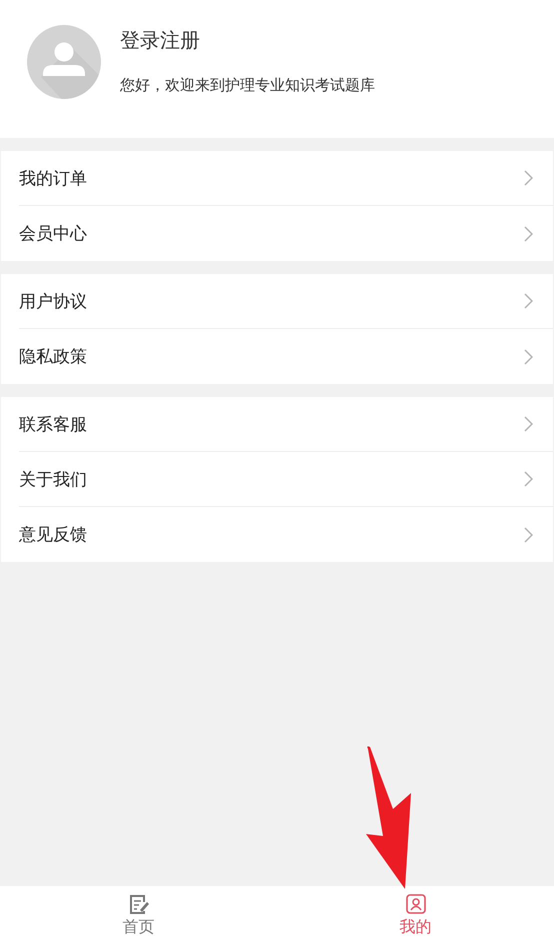  Describe the element at coordinates (286, 534) in the screenshot. I see `menu-item: 意见反馈` at that location.